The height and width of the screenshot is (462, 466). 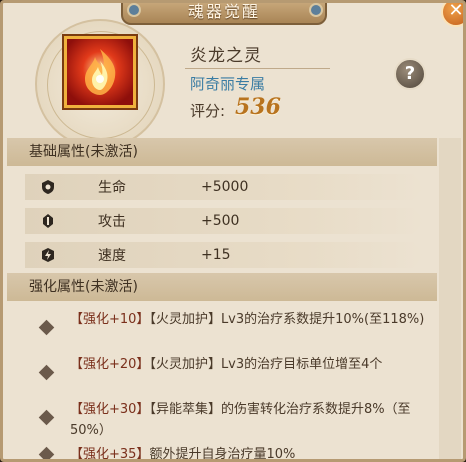 What do you see at coordinates (110, 454) in the screenshot?
I see `enhance-level: 【强化+35】` at bounding box center [110, 454].